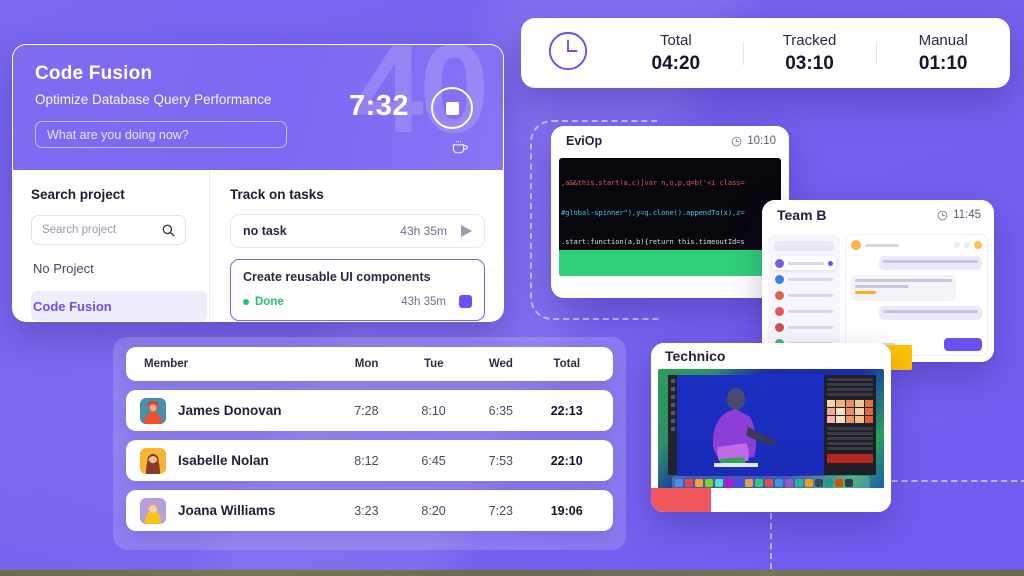  I want to click on column-header-tue: Tue, so click(433, 364).